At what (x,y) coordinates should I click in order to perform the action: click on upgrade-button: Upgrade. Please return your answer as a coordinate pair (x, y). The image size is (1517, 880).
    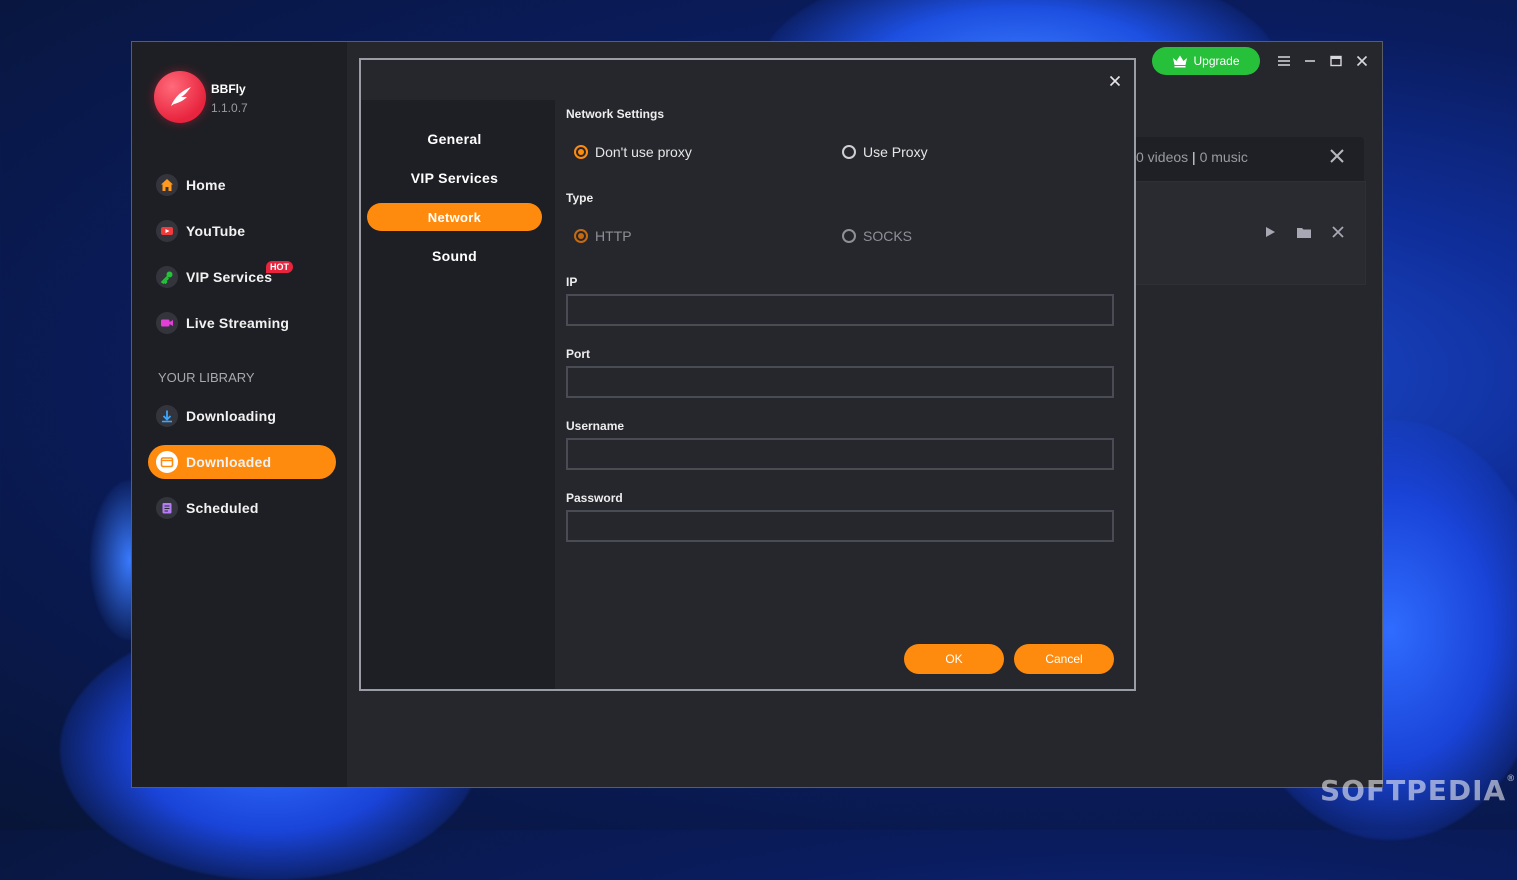
    Looking at the image, I should click on (1206, 61).